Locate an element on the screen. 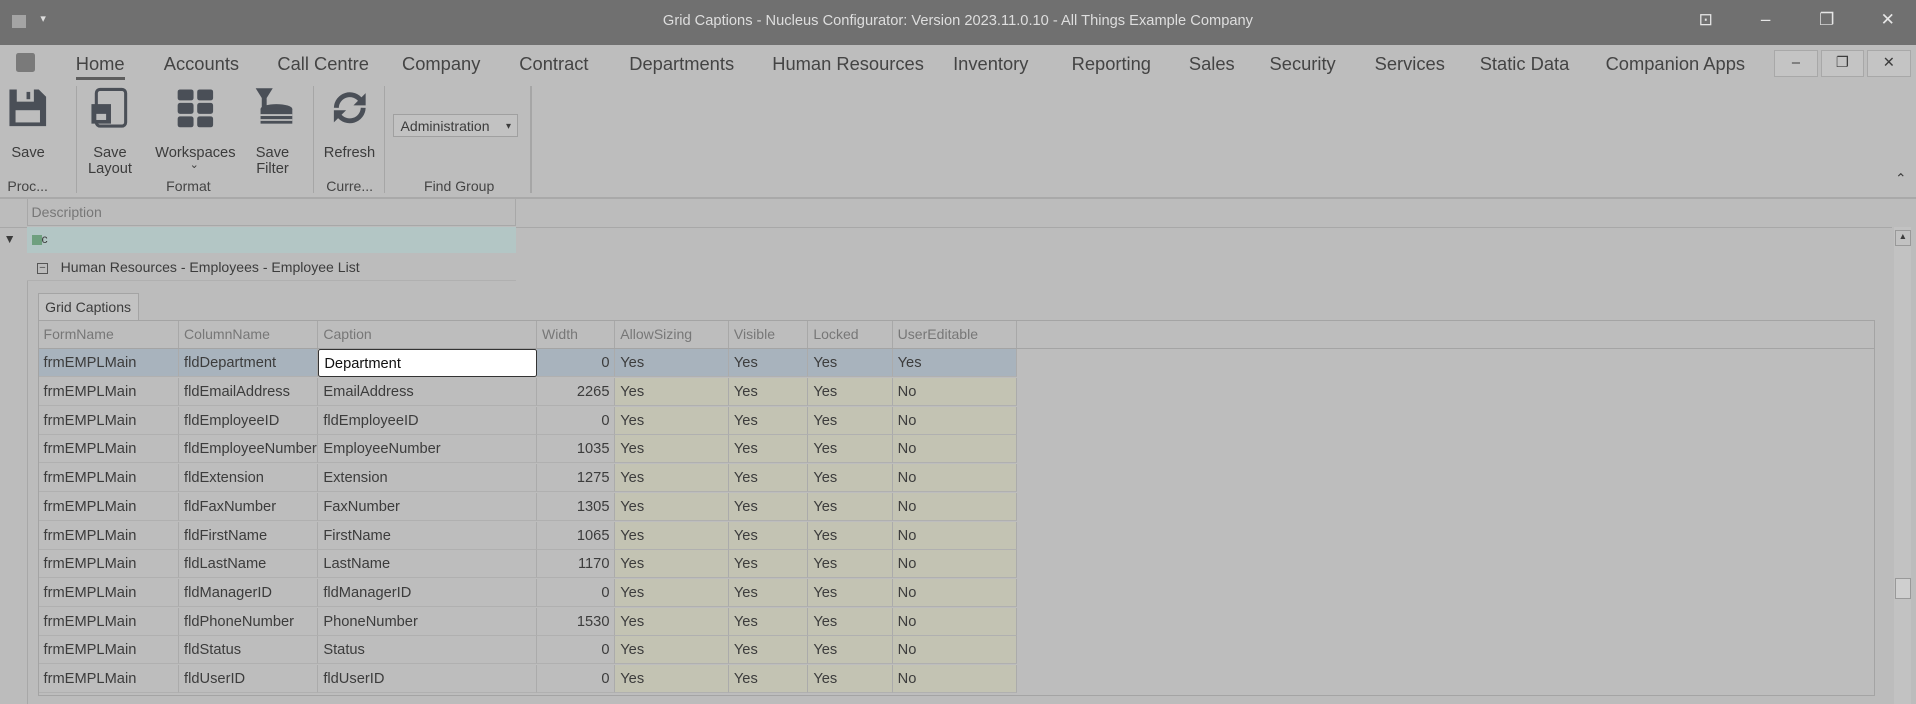  column-header-description: Description is located at coordinates (271, 213).